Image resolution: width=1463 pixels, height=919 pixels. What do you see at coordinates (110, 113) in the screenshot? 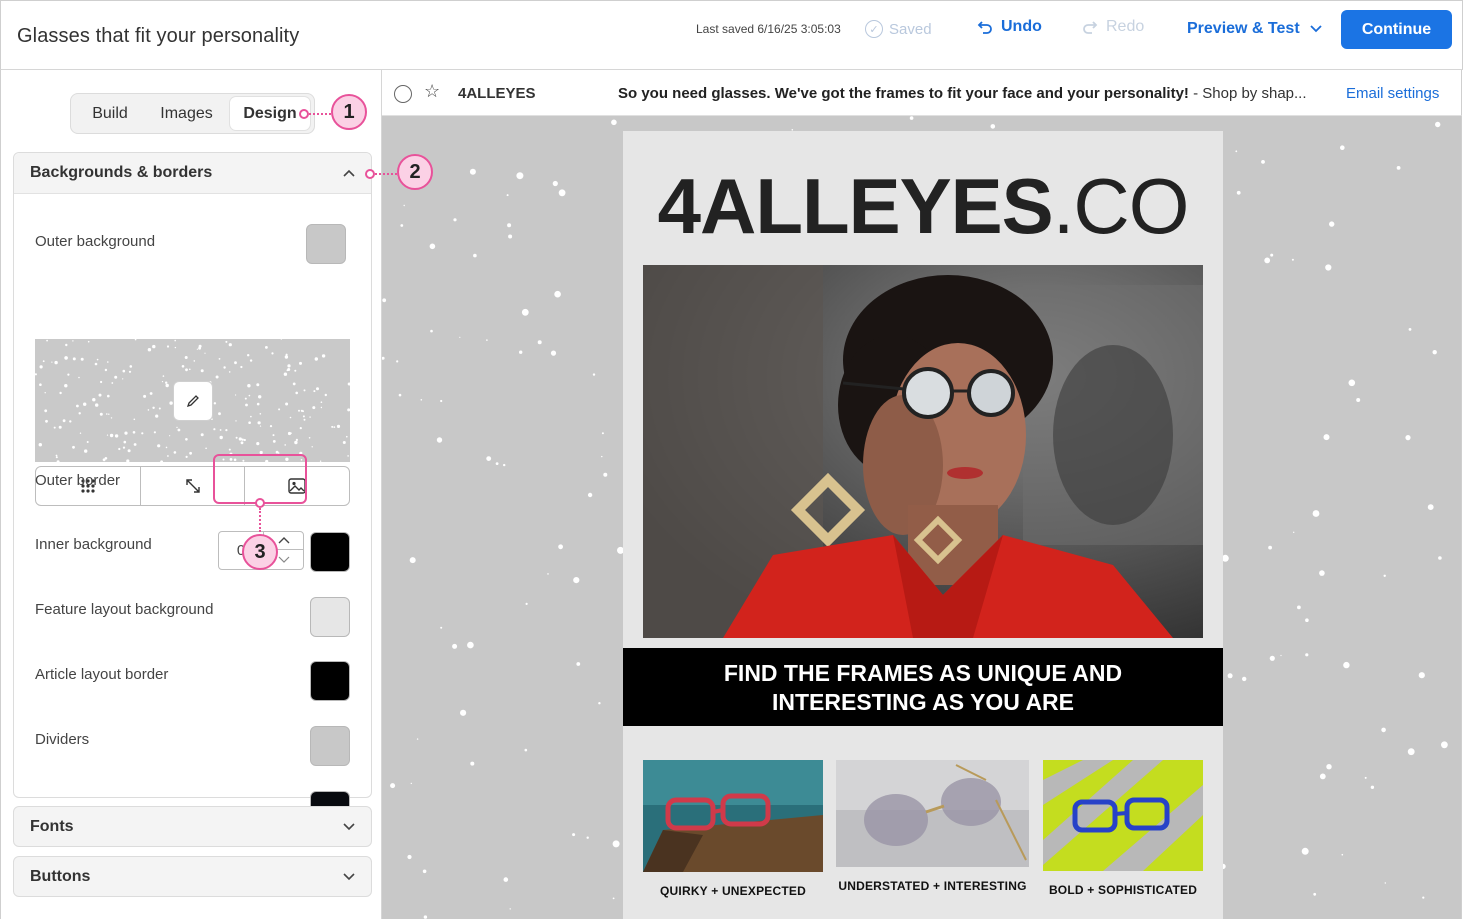
I see `tab-build: Build` at bounding box center [110, 113].